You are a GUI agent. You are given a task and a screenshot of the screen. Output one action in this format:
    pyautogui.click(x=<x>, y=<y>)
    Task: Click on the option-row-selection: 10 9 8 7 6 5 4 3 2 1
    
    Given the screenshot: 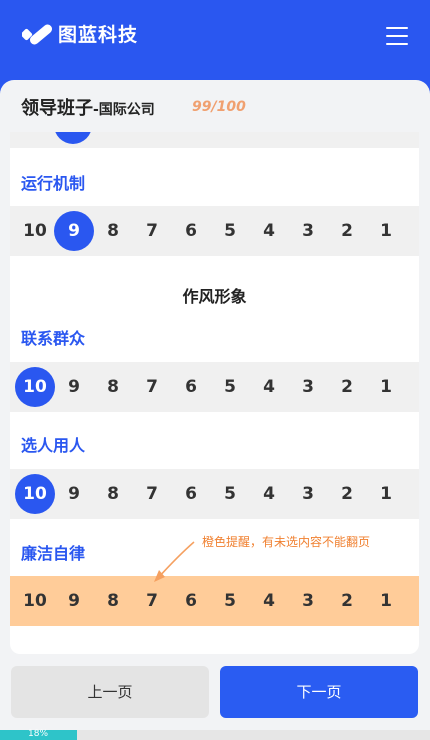 What is the action you would take?
    pyautogui.click(x=214, y=494)
    